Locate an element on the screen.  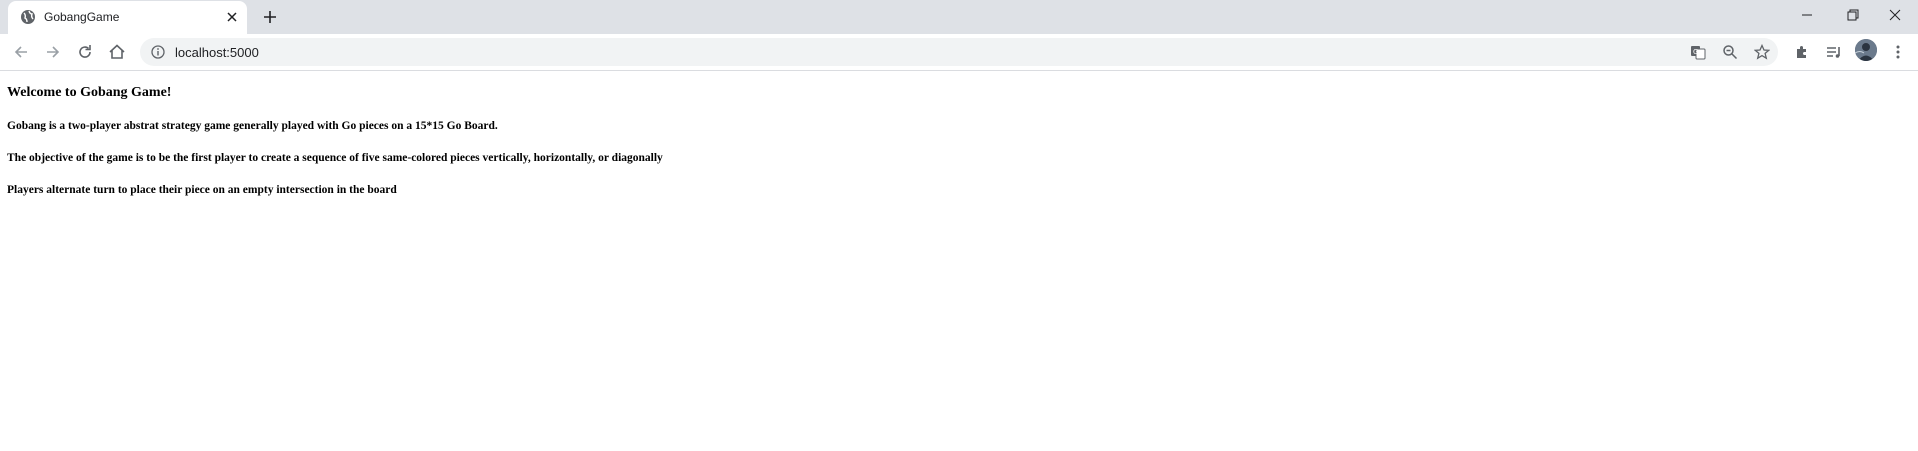
tab-strip: GobangGame is located at coordinates (959, 17).